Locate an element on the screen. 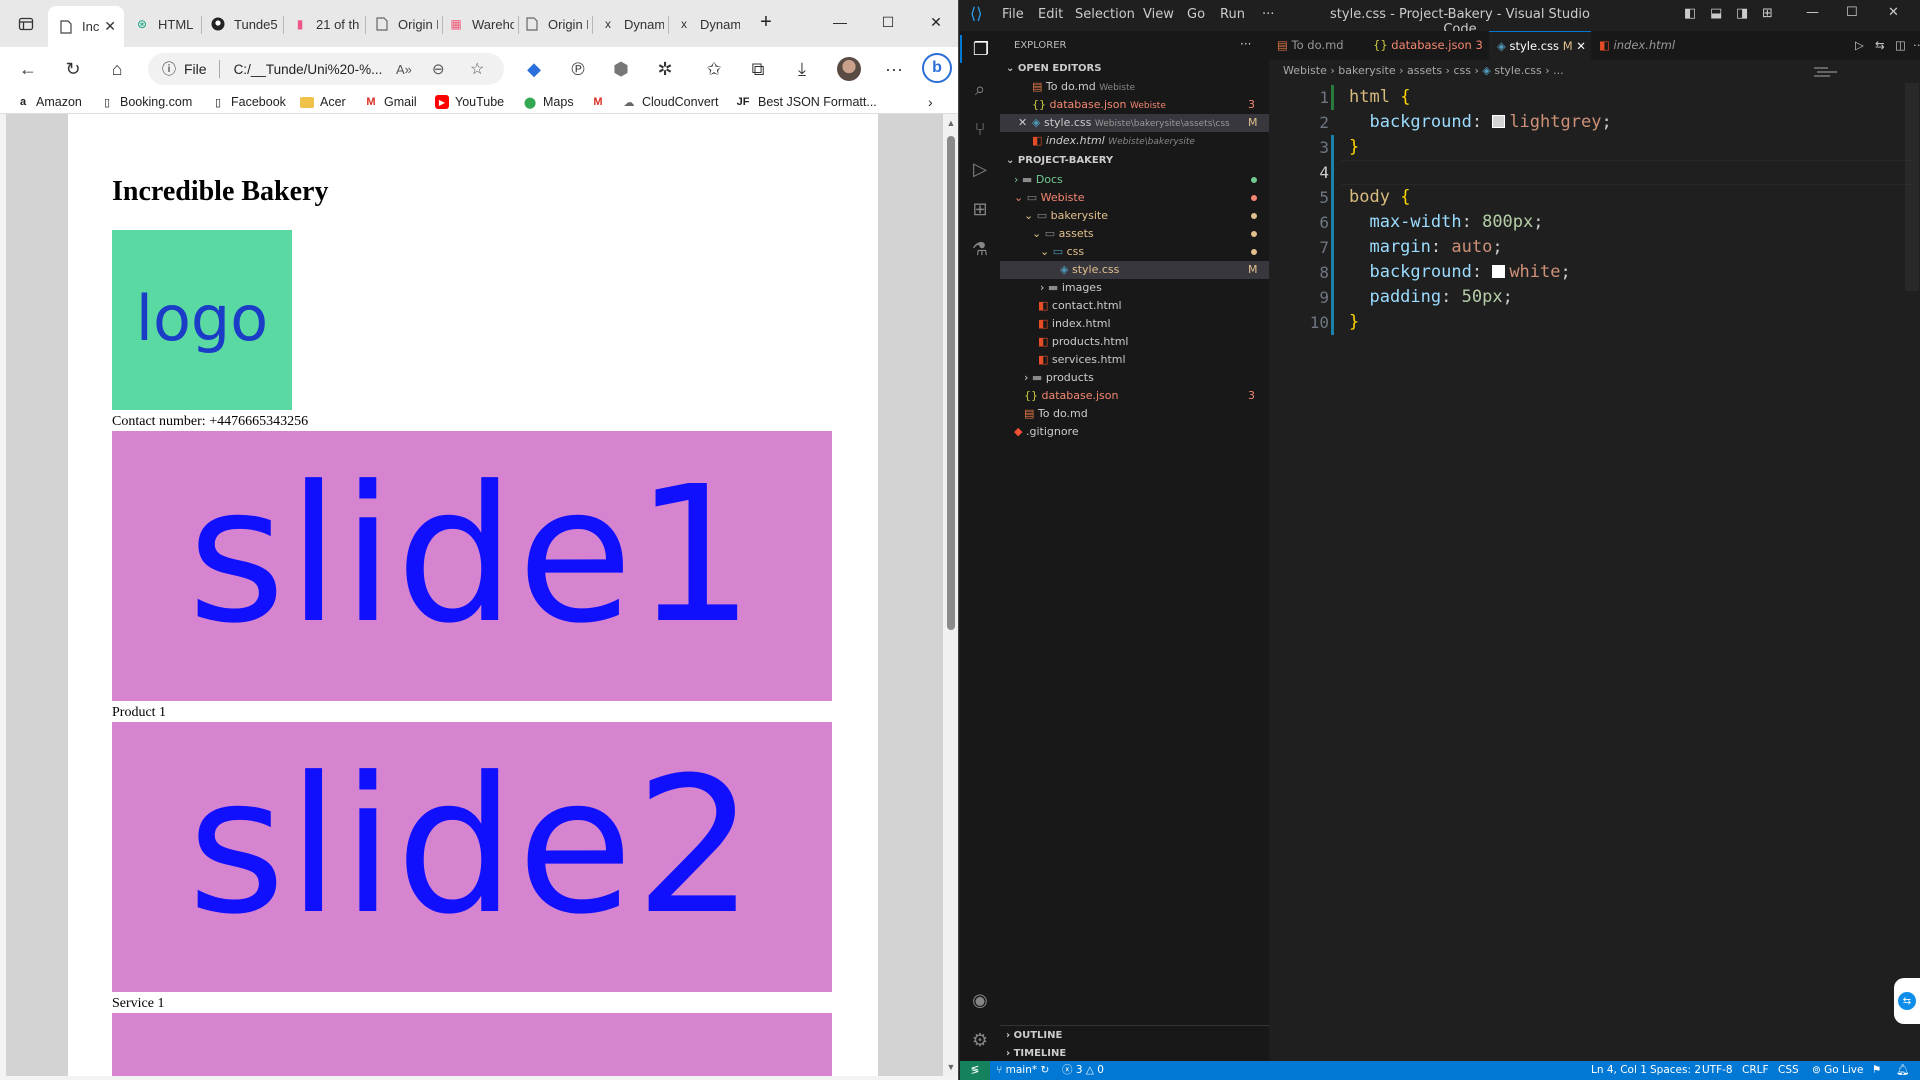  refresh-icon: ↻ is located at coordinates (73, 69).